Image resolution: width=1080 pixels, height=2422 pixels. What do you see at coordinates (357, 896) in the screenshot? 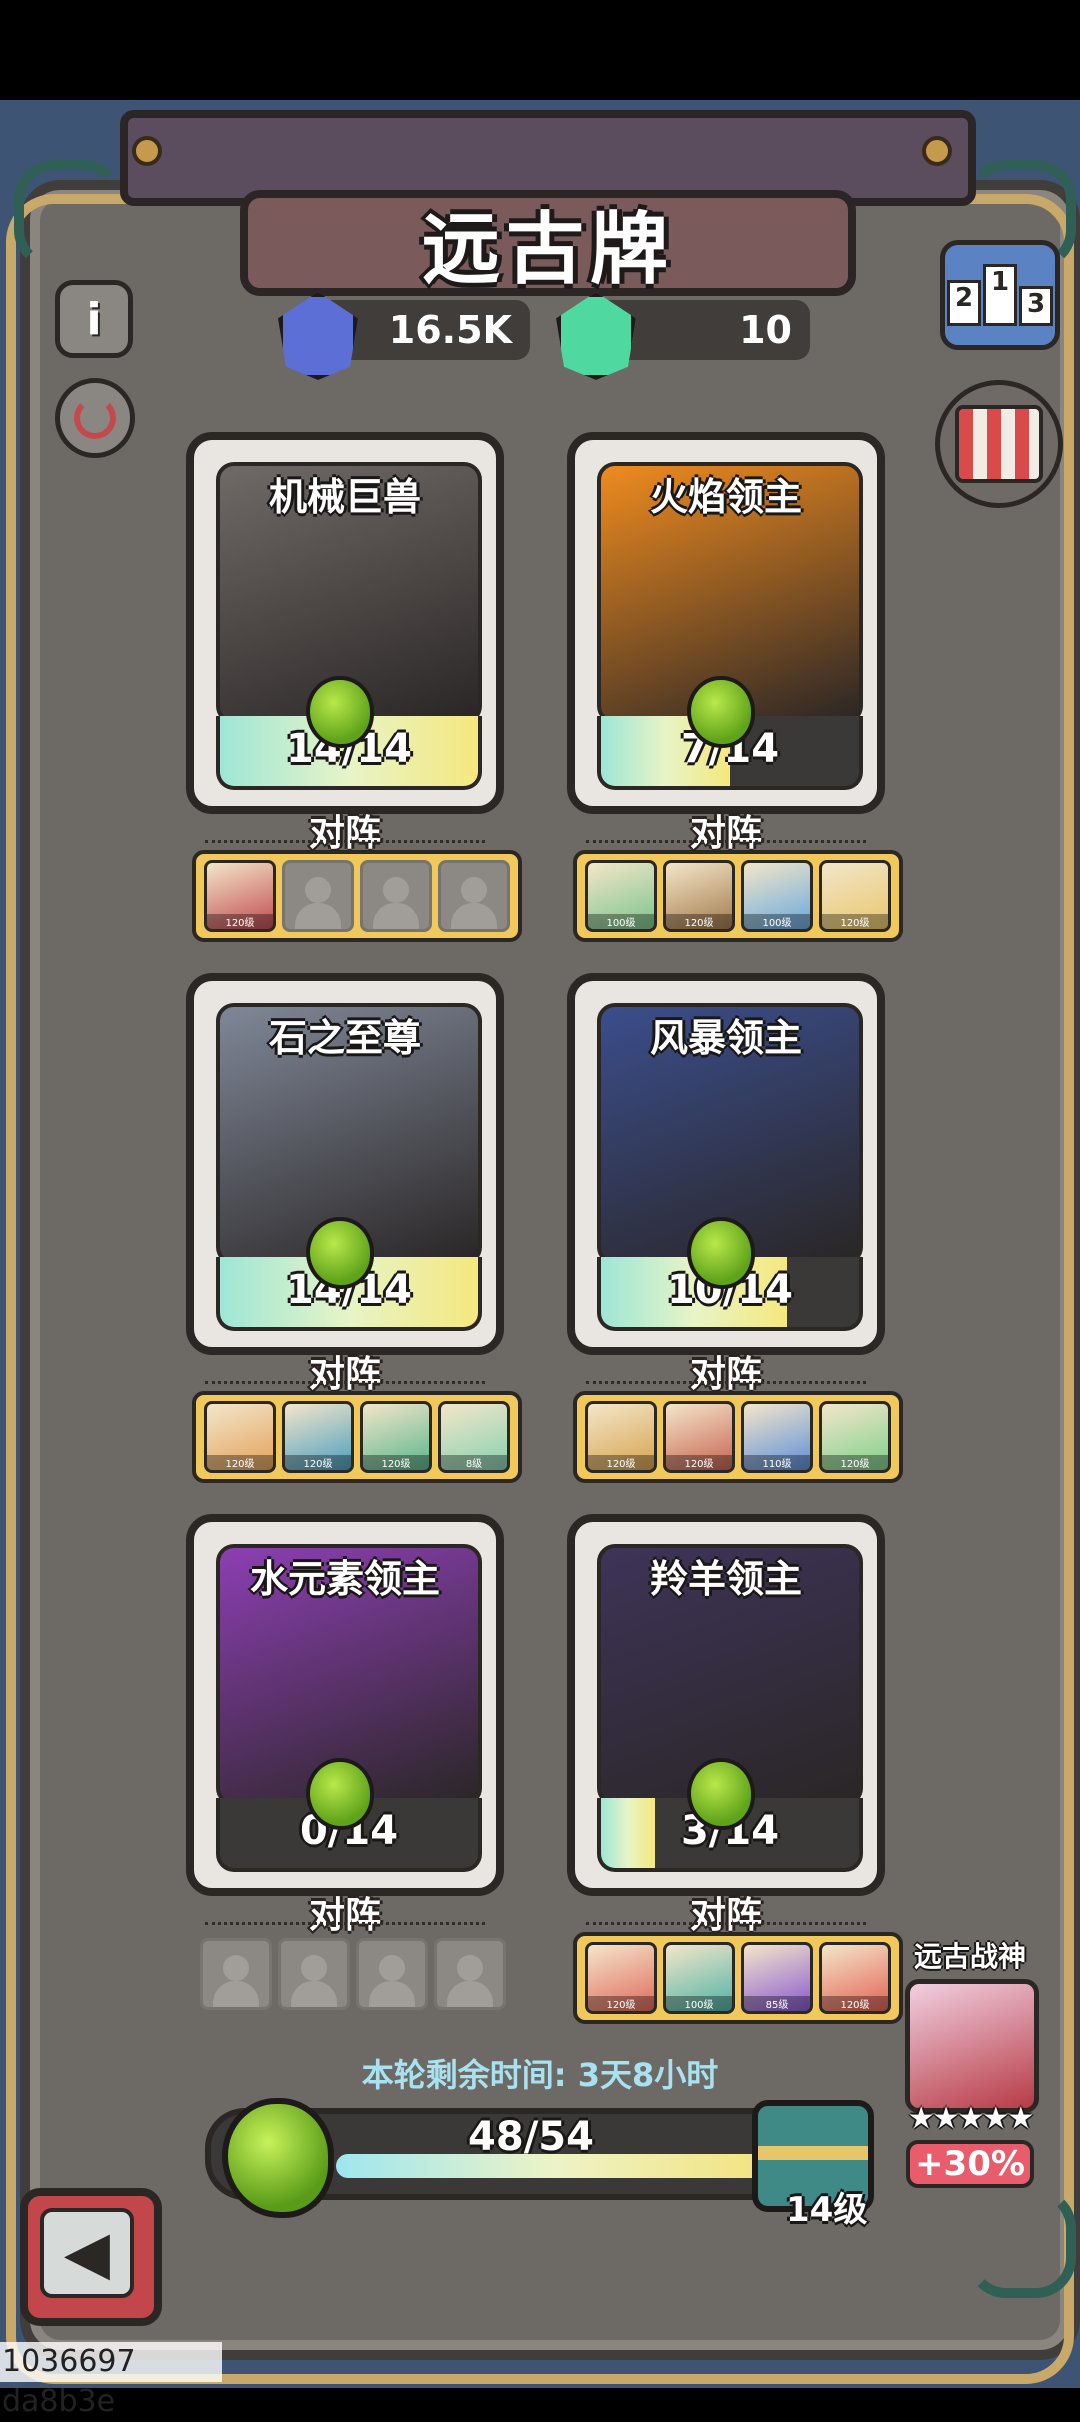
I see `opponent-heroes: 120级` at bounding box center [357, 896].